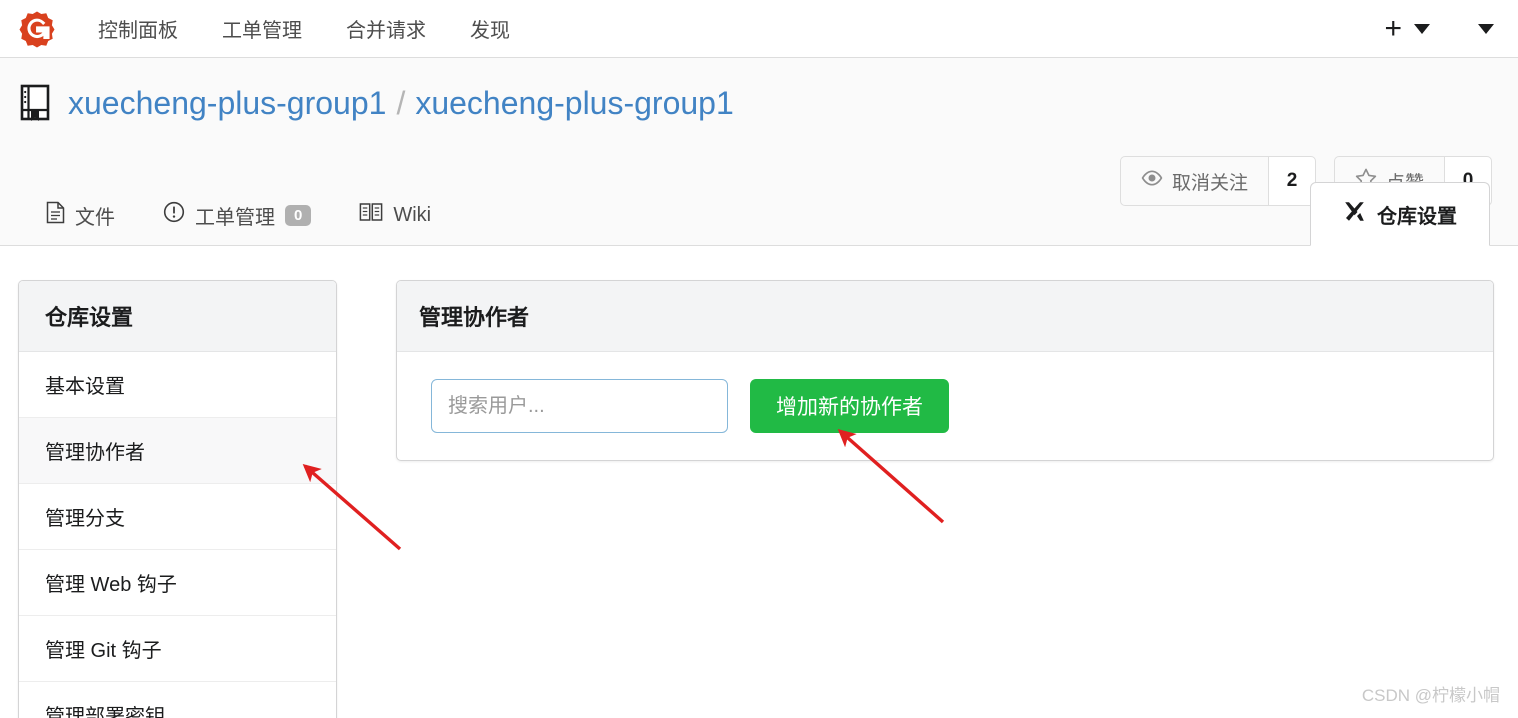  Describe the element at coordinates (1354, 214) in the screenshot. I see `tools-icon` at that location.